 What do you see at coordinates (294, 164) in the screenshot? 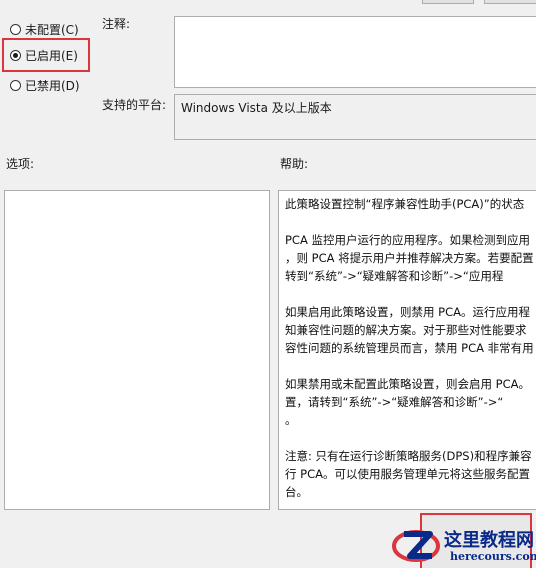
I see `help-label: 帮助:` at bounding box center [294, 164].